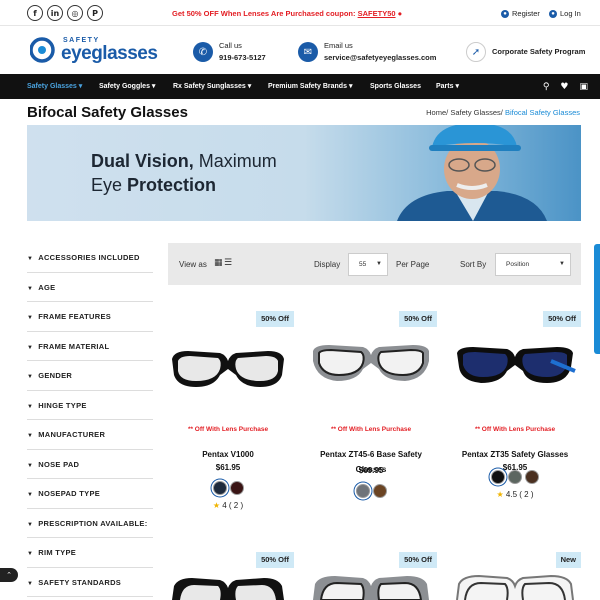 The width and height of the screenshot is (600, 600). Describe the element at coordinates (395, 86) in the screenshot. I see `nav-sports-glasses: Sports Glasses` at that location.